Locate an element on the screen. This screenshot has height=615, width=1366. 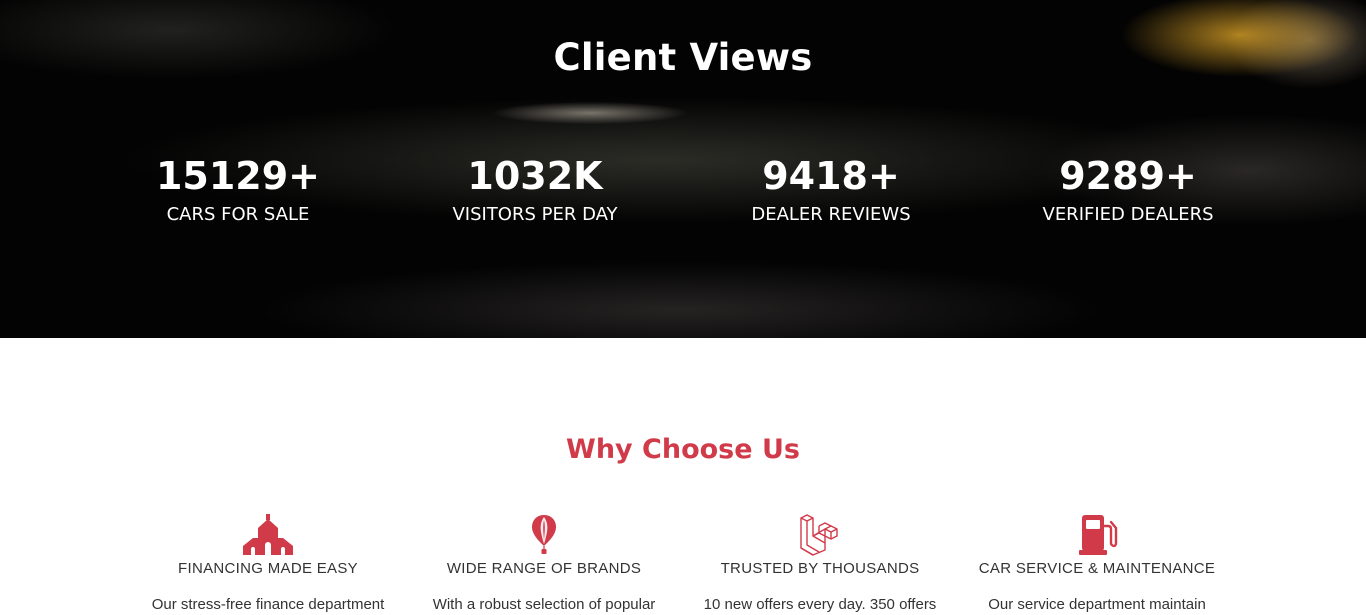
stat-value: 9418+ is located at coordinates (831, 176).